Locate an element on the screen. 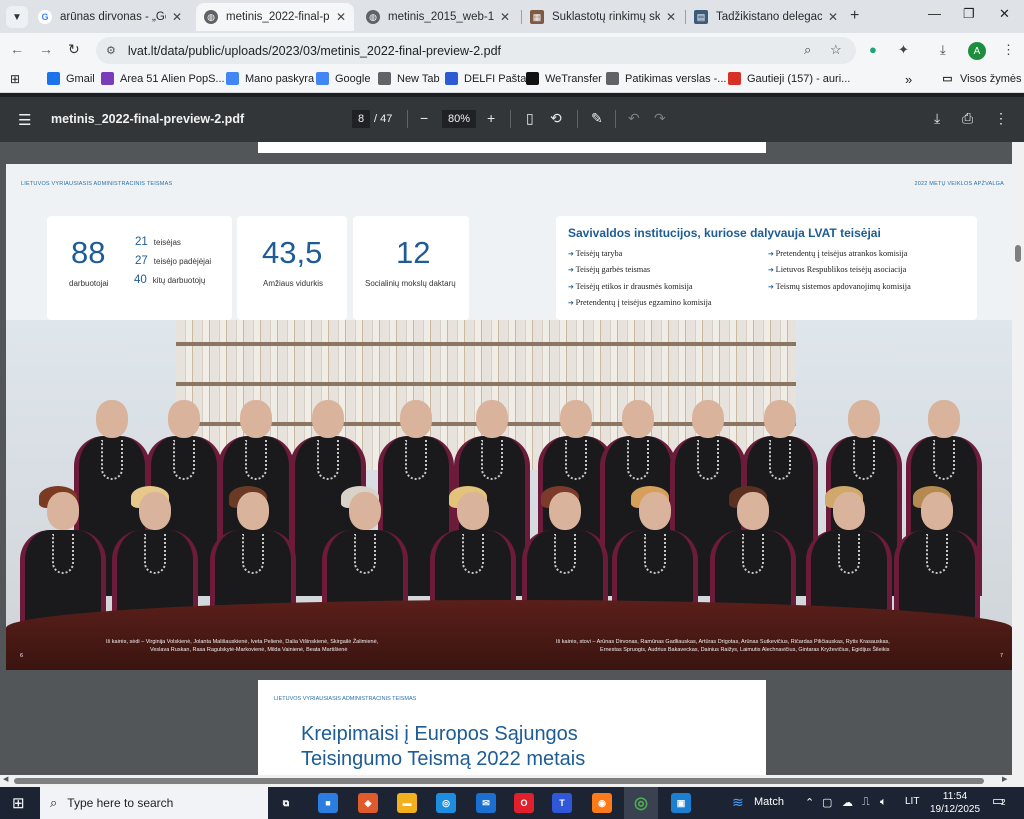 Image resolution: width=1024 pixels, height=819 pixels. menu-icon: ☰ is located at coordinates (24, 120).